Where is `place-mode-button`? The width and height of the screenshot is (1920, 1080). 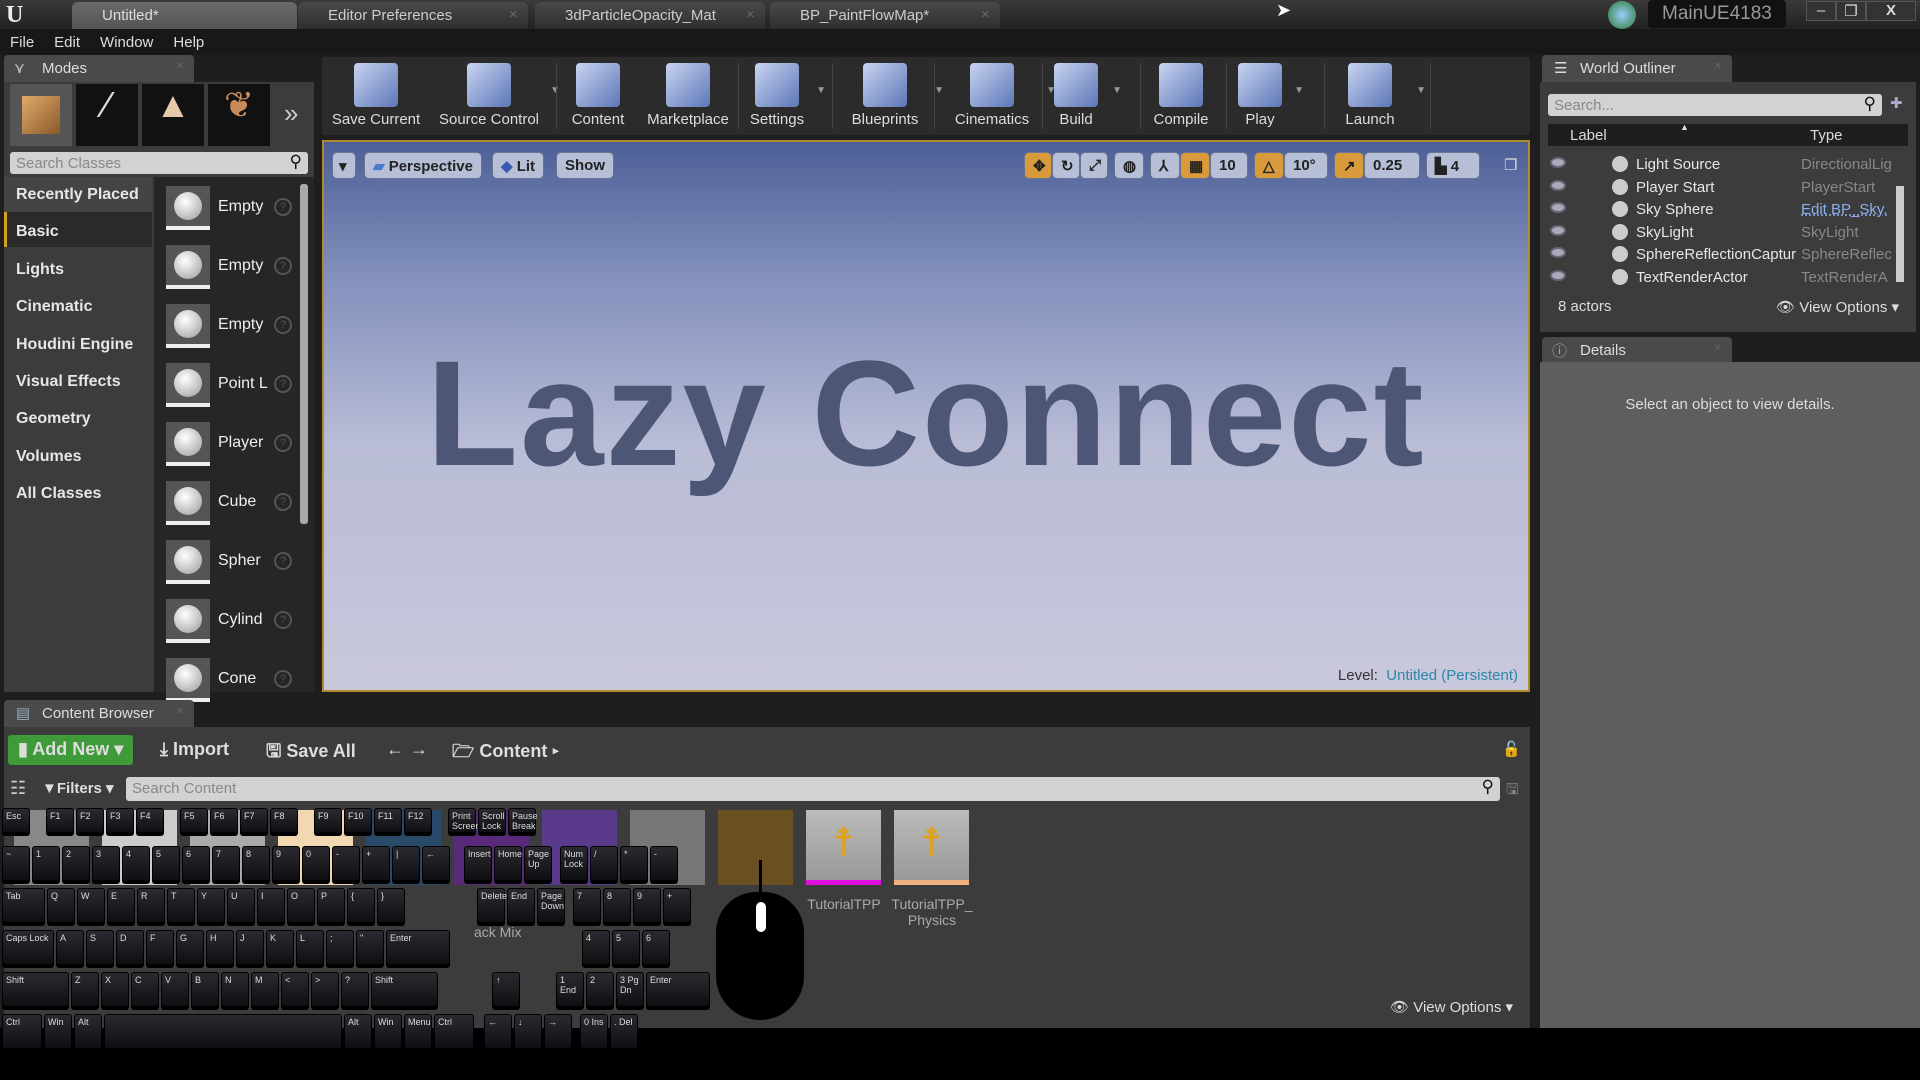 place-mode-button is located at coordinates (41, 115).